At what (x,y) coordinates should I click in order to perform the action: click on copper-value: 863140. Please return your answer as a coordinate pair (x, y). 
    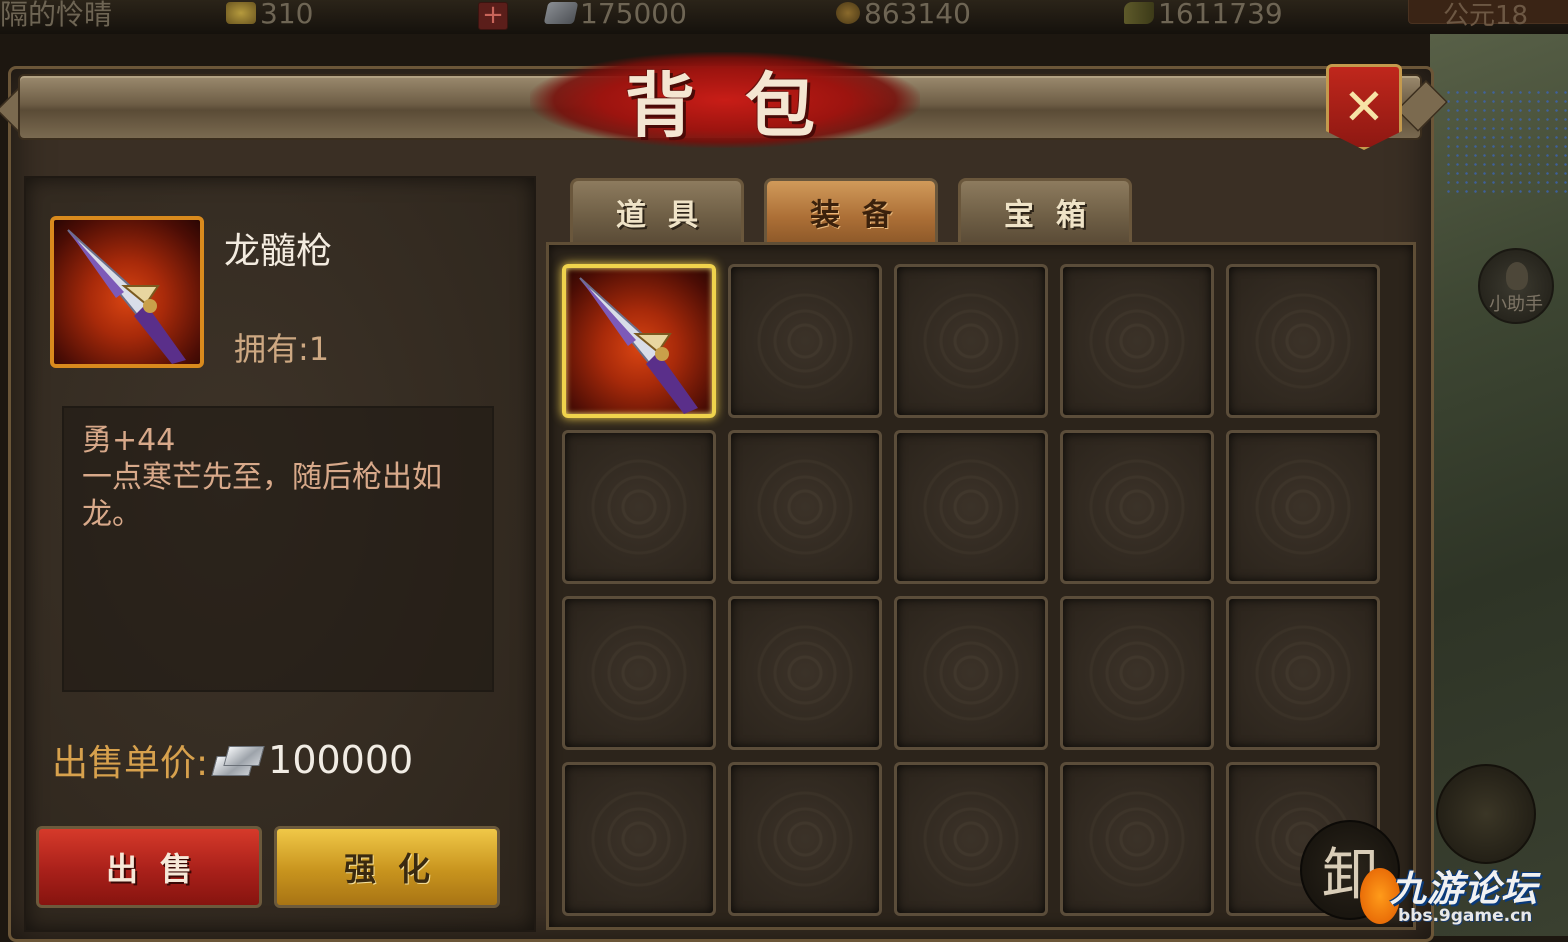
    Looking at the image, I should click on (917, 15).